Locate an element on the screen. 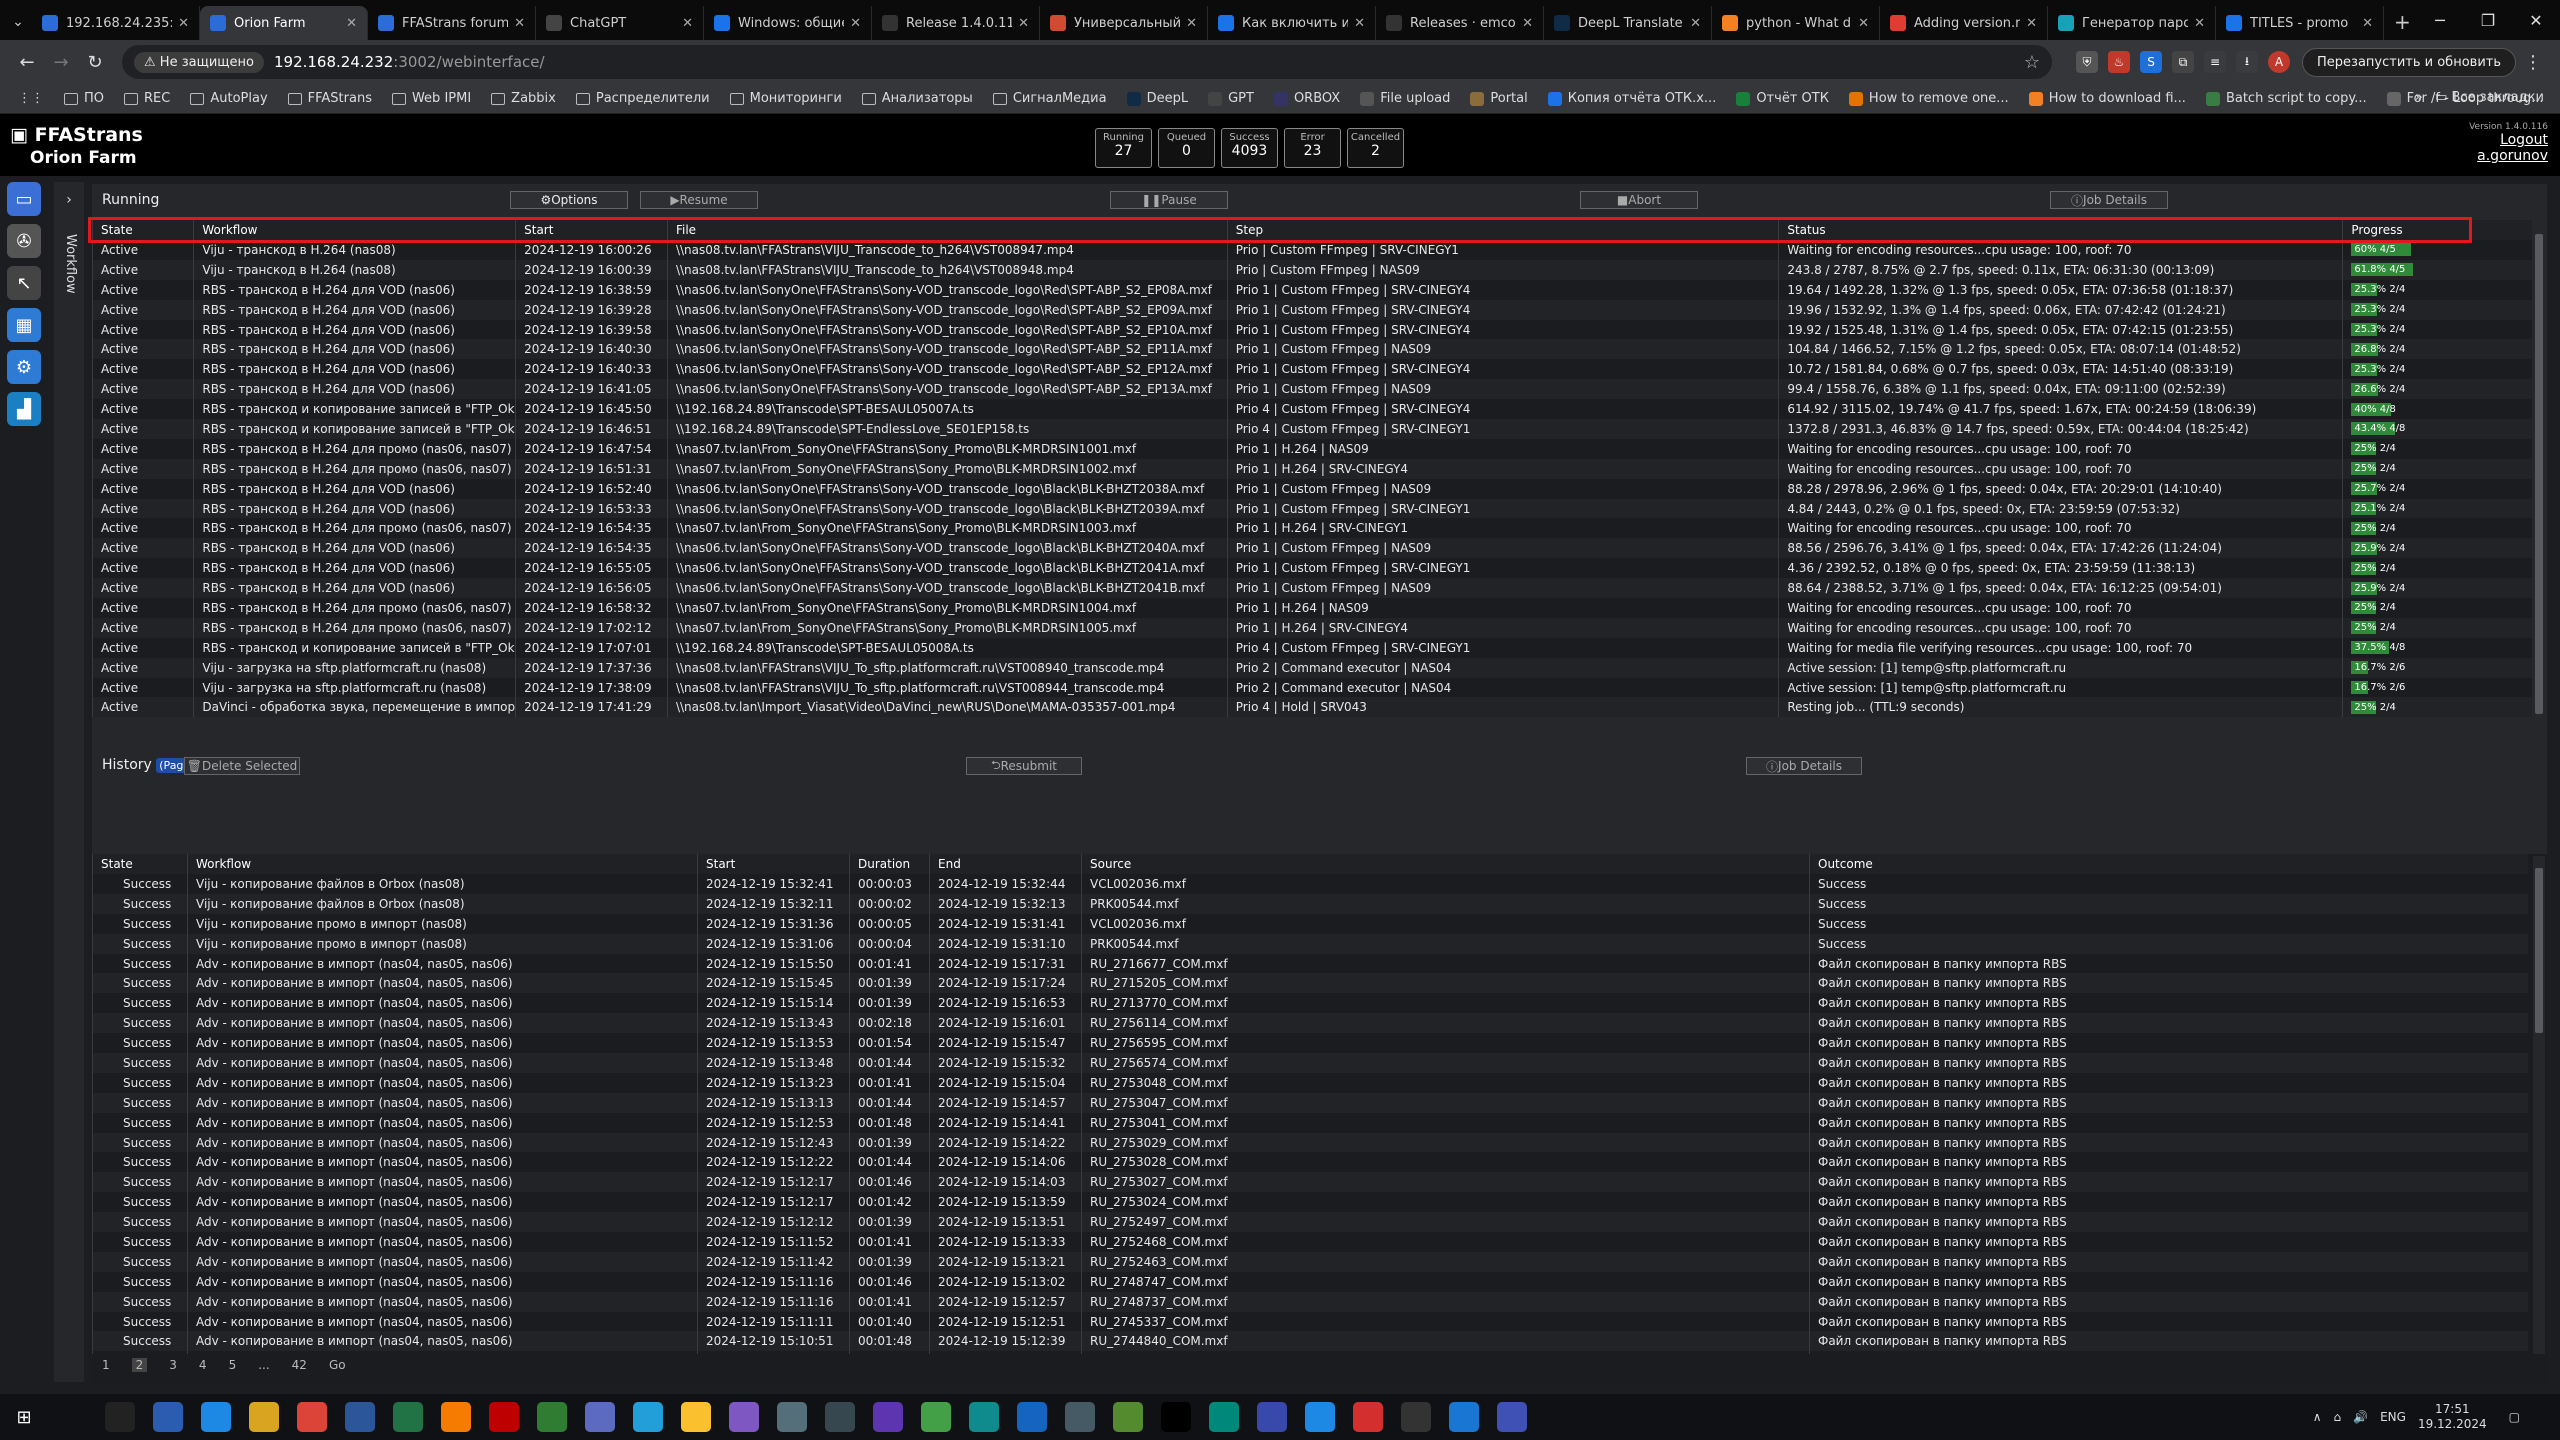 Image resolution: width=2560 pixels, height=1440 pixels. app-stripes-icon is located at coordinates (888, 1417).